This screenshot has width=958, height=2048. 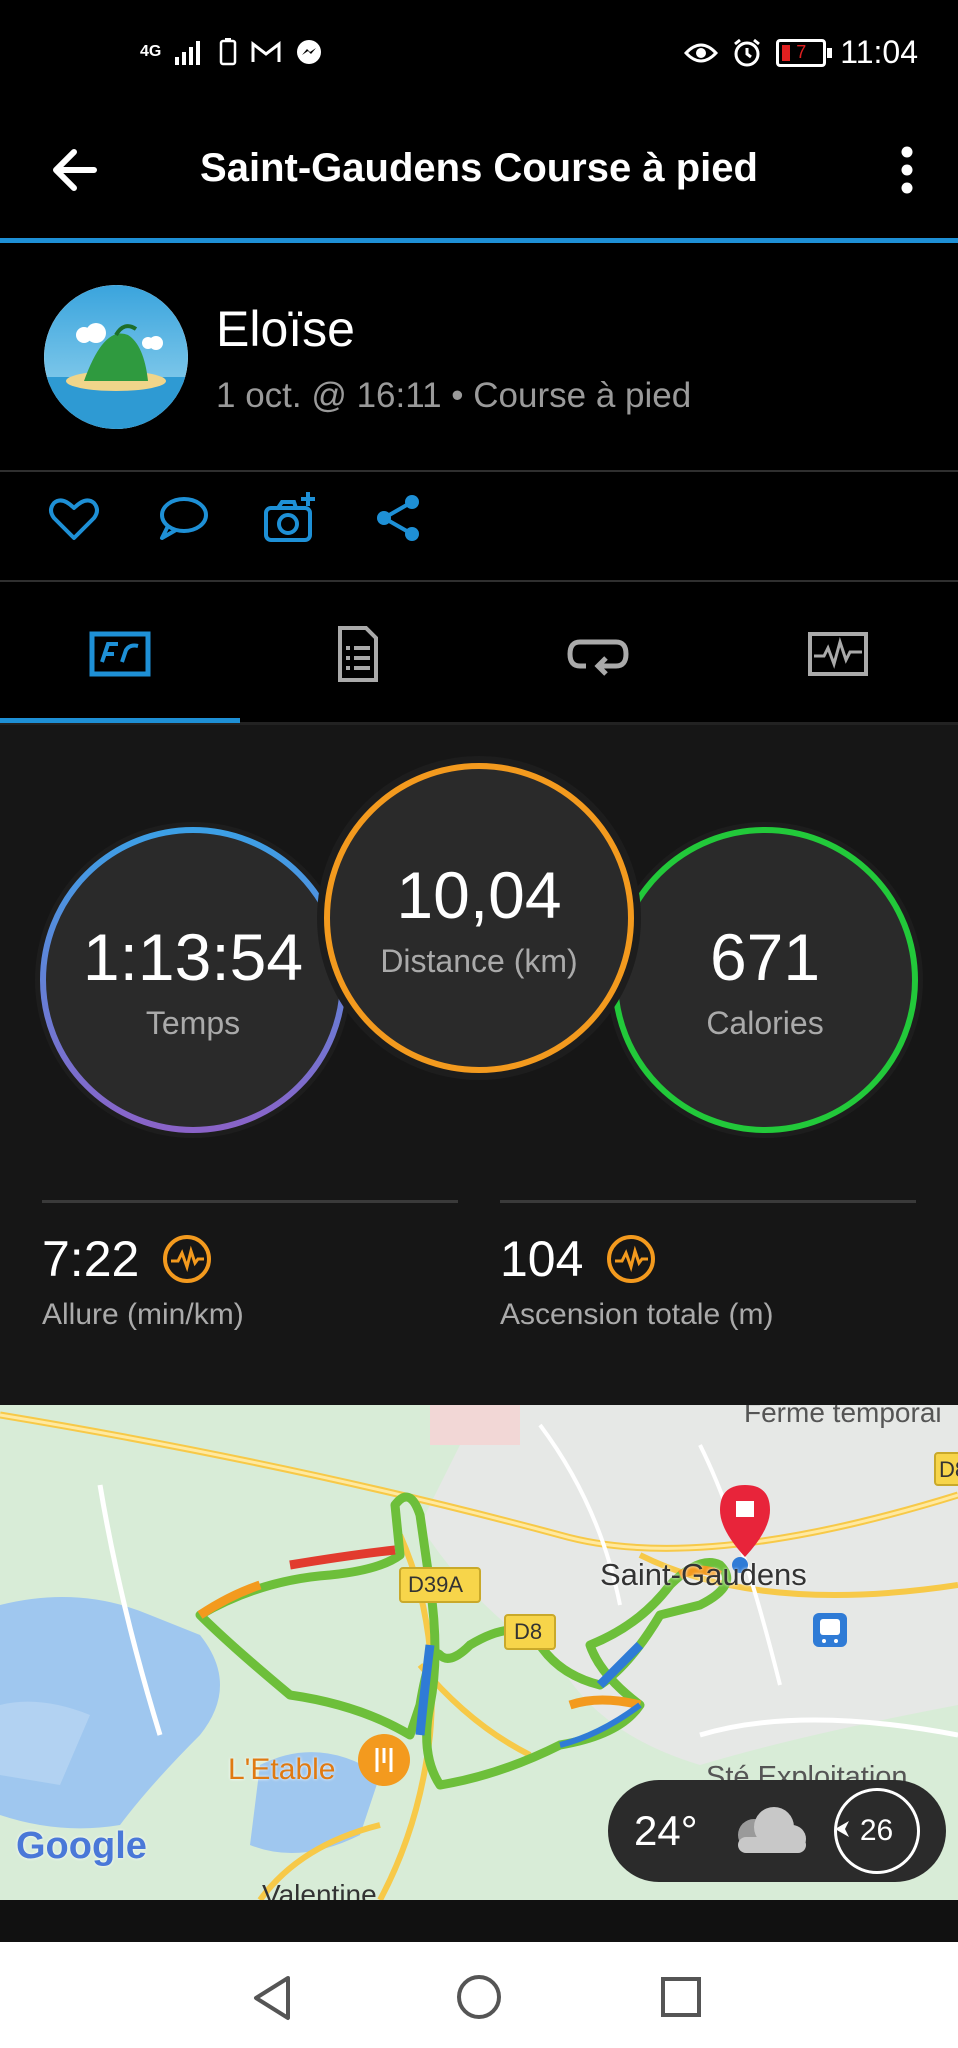 What do you see at coordinates (143, 1281) in the screenshot?
I see `pace-stat: 7:22 Allure (min/km)` at bounding box center [143, 1281].